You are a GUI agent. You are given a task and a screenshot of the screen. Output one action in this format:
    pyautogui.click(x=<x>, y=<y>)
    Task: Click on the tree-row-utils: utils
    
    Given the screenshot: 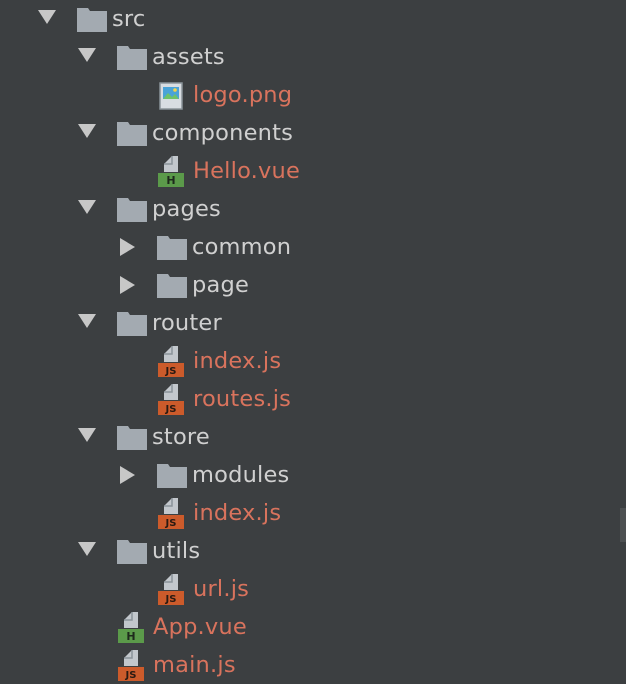 What is the action you would take?
    pyautogui.click(x=309, y=551)
    